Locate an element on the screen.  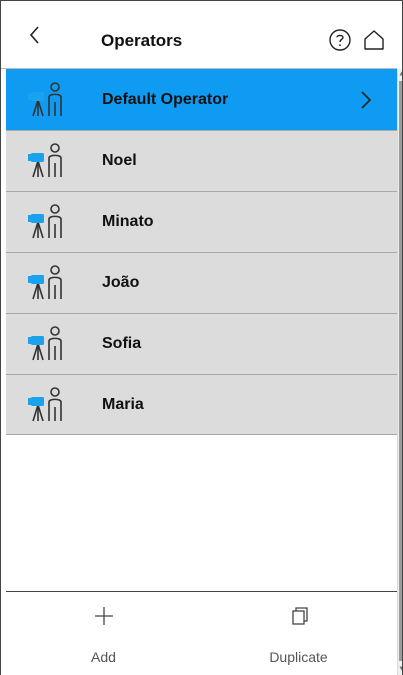
operator-name: Sofia is located at coordinates (122, 343).